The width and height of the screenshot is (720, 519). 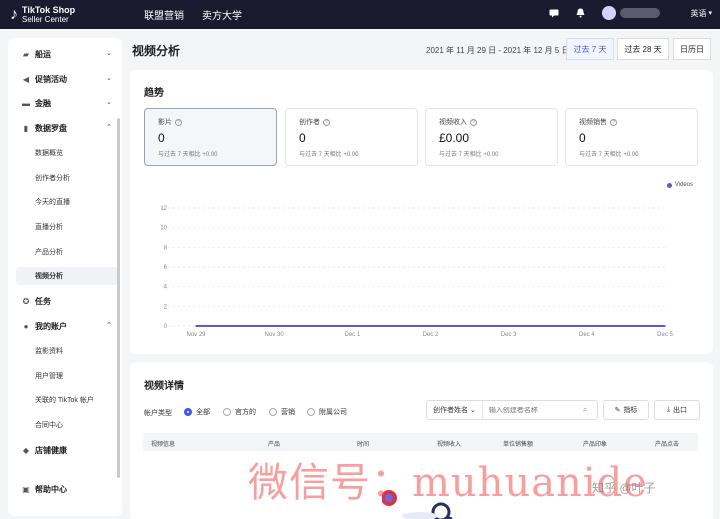 What do you see at coordinates (42, 14) in the screenshot?
I see `tiktok-shop-logo: ♪ TikTok Shop Seller Center` at bounding box center [42, 14].